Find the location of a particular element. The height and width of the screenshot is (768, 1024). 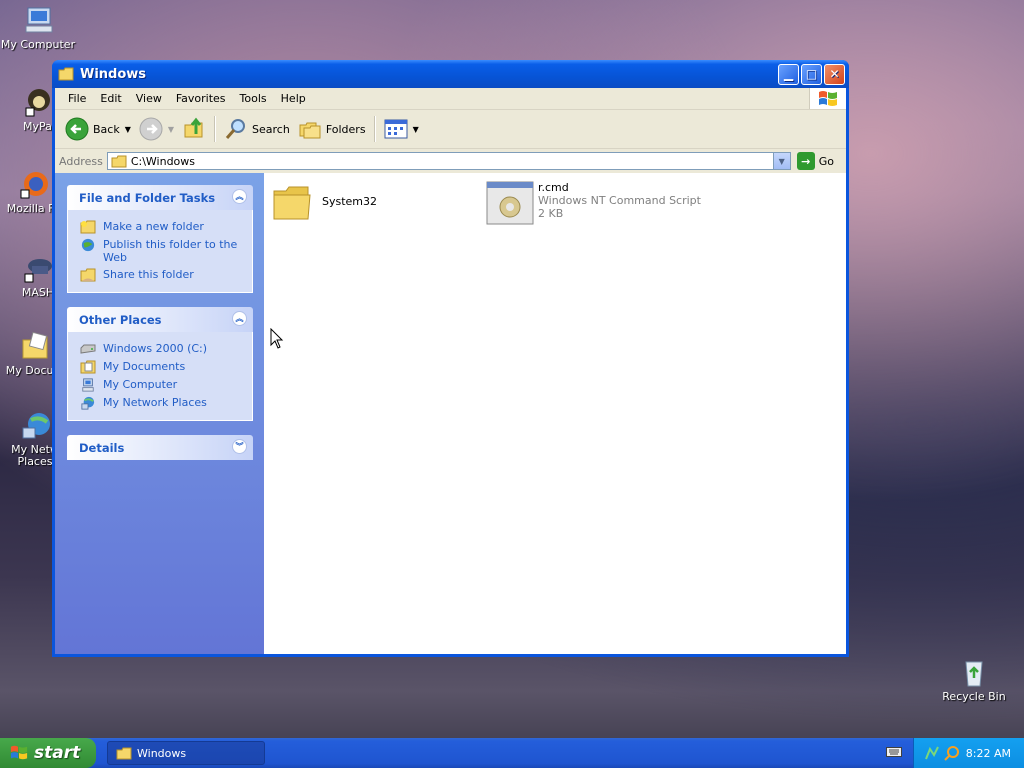

desktop-icon-recycle-bin: Recycle Bin is located at coordinates (974, 679).